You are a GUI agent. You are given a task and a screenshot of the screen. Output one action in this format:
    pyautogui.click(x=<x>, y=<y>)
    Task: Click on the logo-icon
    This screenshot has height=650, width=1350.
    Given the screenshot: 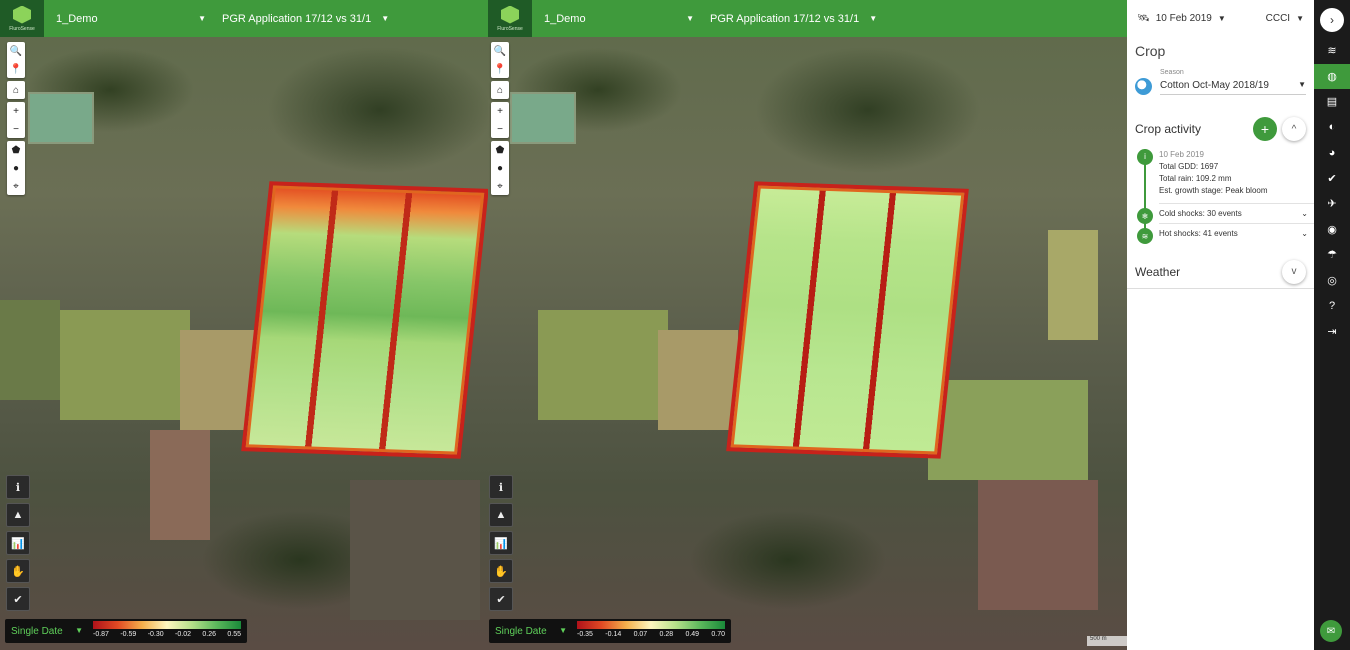 What is the action you would take?
    pyautogui.click(x=22, y=14)
    